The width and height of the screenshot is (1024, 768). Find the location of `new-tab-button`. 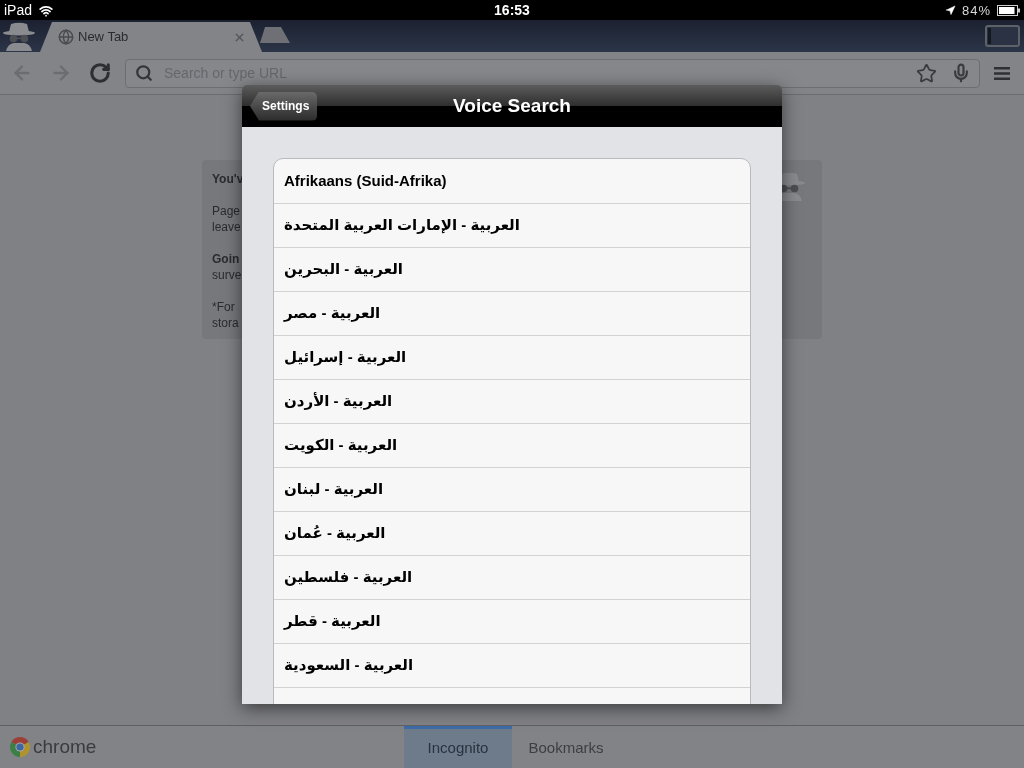

new-tab-button is located at coordinates (275, 35).